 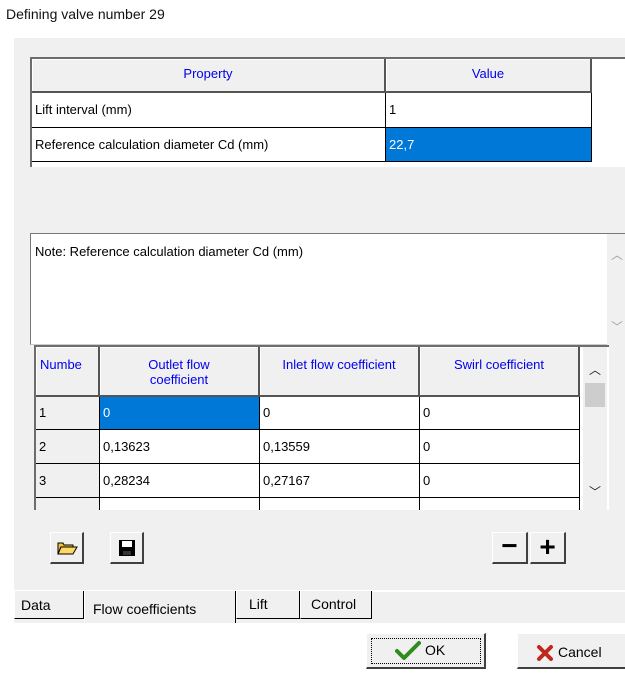 I want to click on inlet-cell: 0,13559, so click(x=340, y=447).